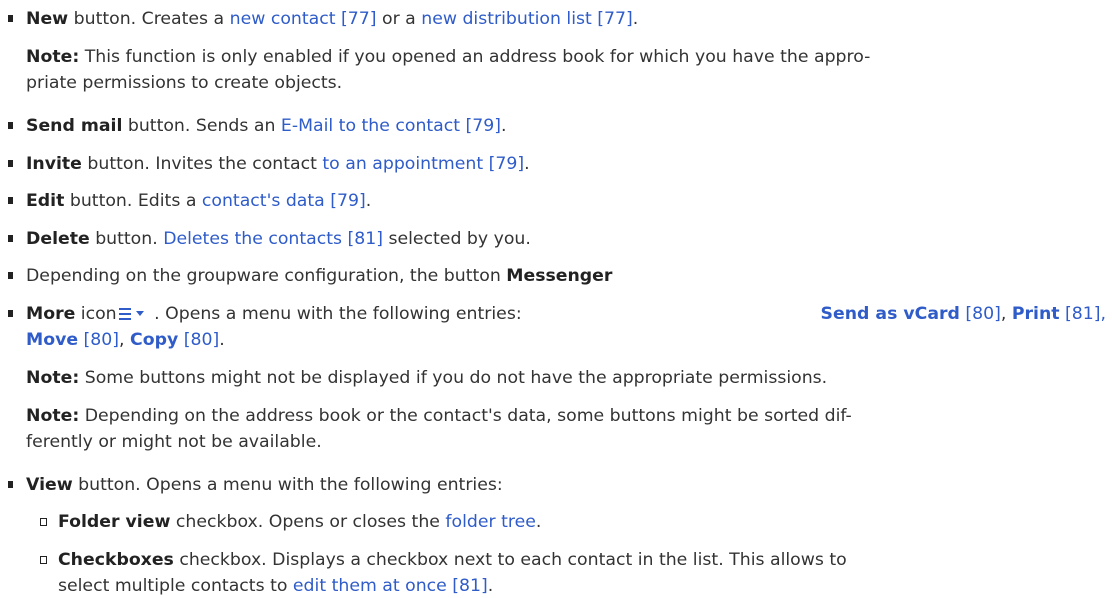  I want to click on invite-label: Invite, so click(54, 164).